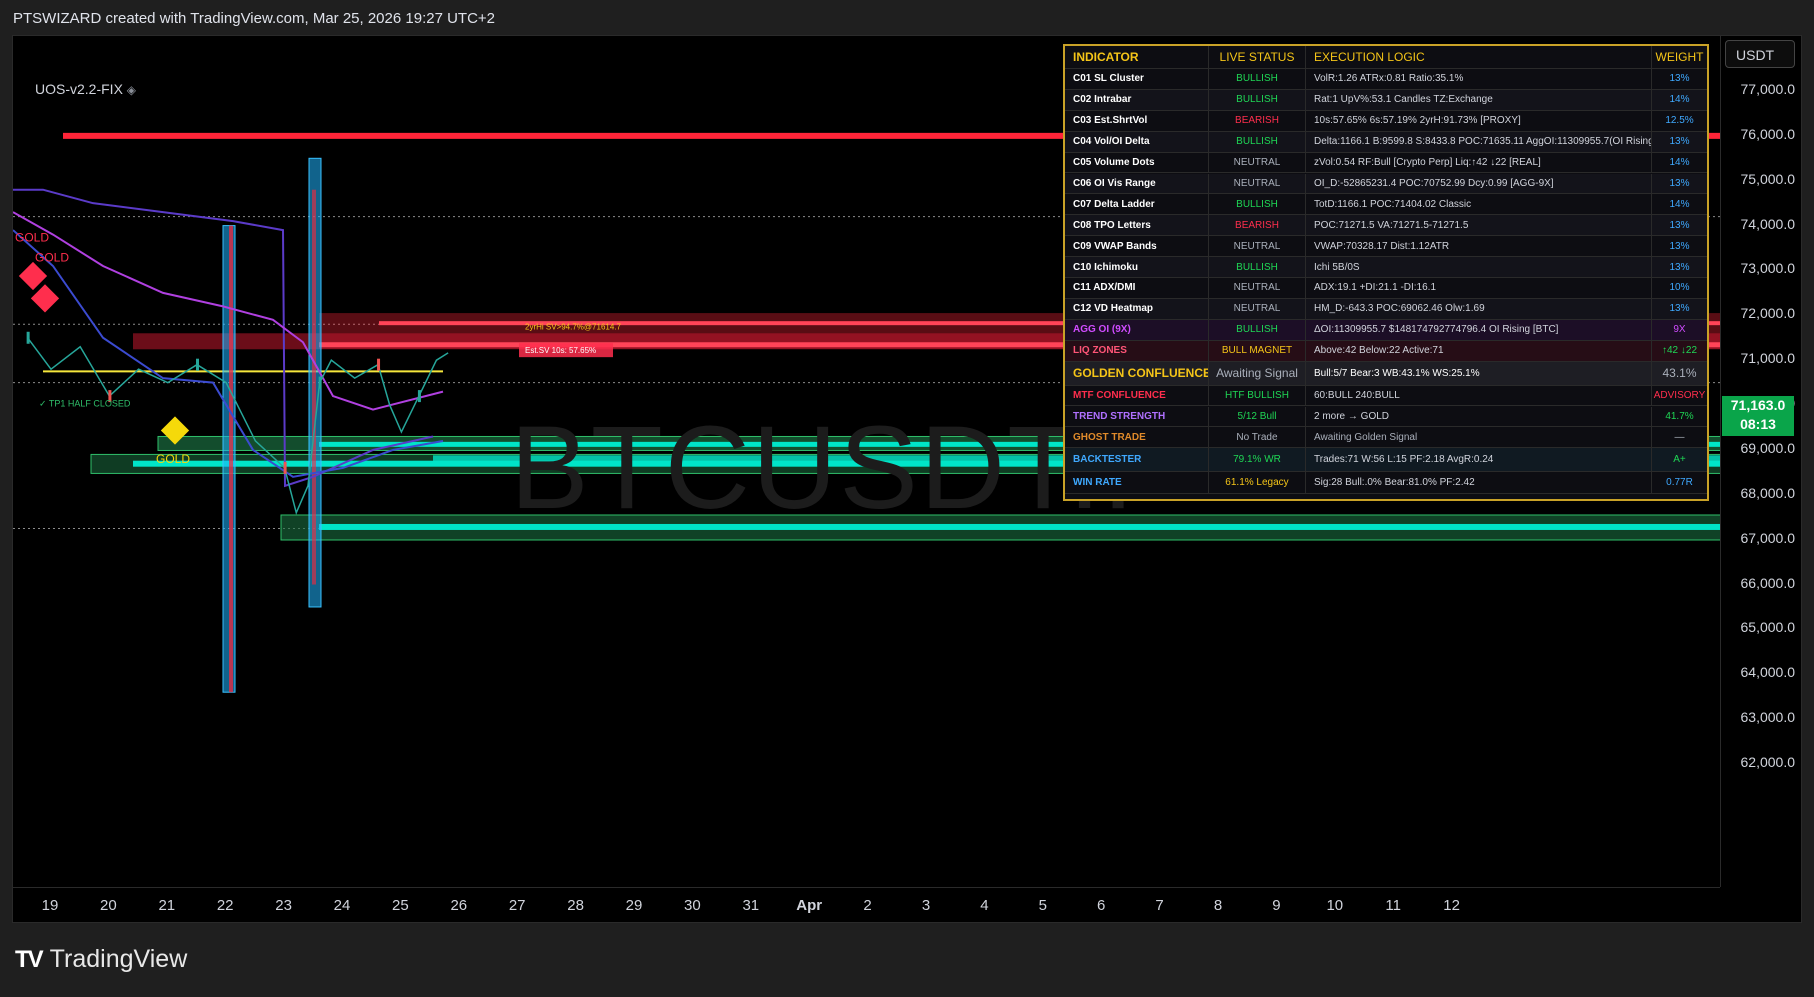  What do you see at coordinates (692, 905) in the screenshot?
I see `time-tick-label: 30` at bounding box center [692, 905].